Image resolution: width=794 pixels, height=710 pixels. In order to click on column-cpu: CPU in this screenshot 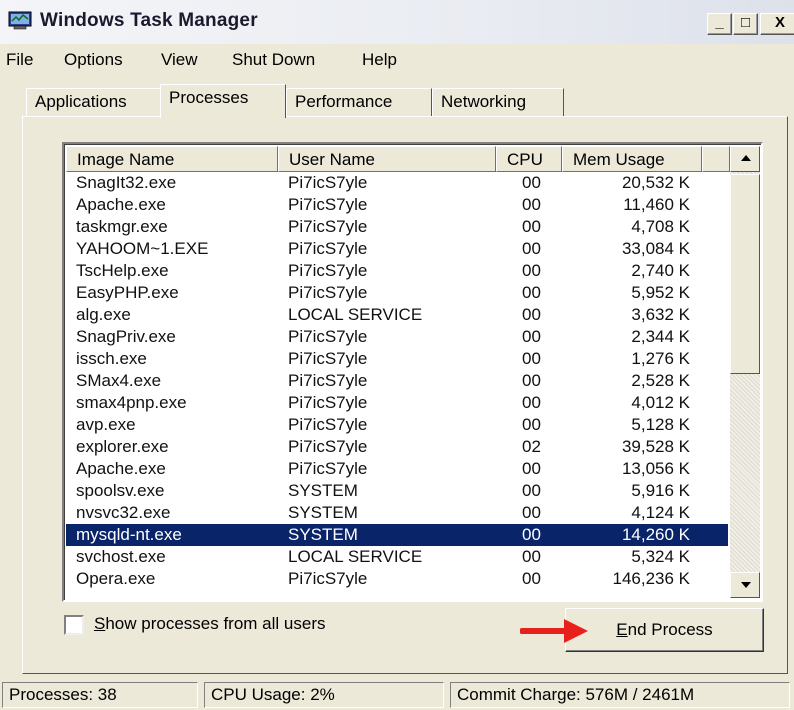, I will do `click(529, 159)`.